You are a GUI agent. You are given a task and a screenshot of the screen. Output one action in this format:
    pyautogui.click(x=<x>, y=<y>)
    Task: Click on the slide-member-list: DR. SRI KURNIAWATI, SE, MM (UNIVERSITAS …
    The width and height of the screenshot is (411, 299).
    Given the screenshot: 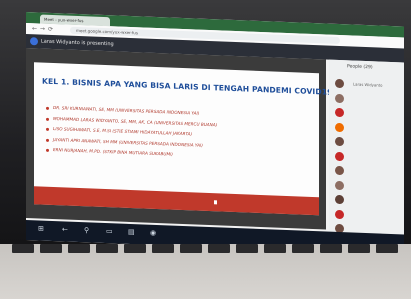 What is the action you would take?
    pyautogui.click(x=131, y=132)
    